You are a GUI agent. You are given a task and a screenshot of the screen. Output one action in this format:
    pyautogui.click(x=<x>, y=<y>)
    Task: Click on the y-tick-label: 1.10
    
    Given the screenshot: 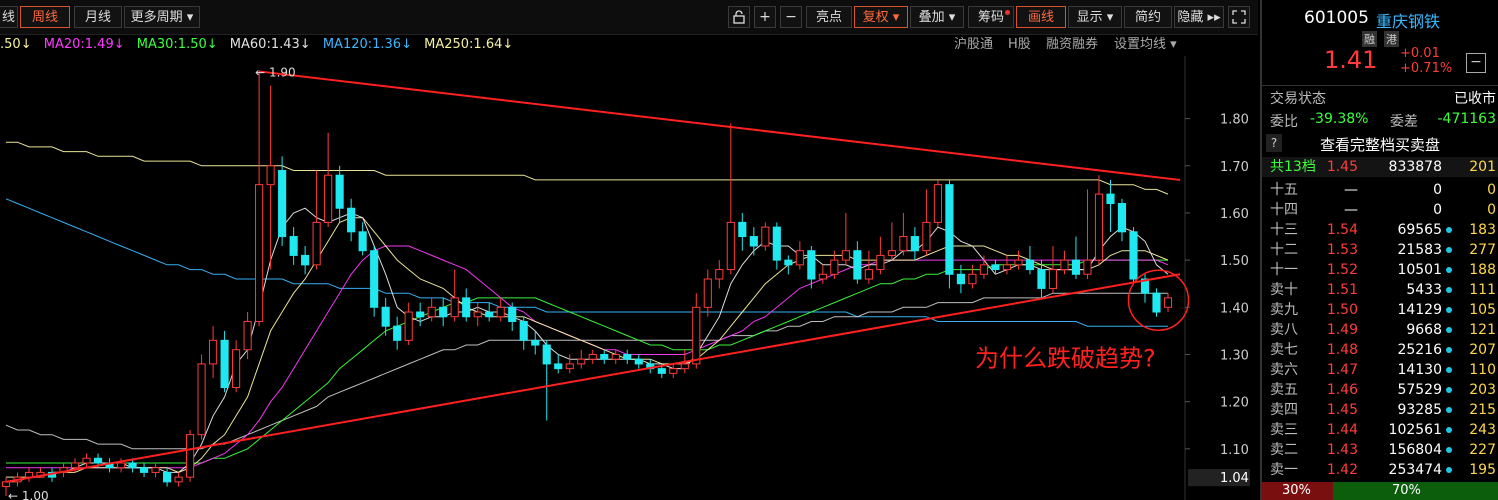 What is the action you would take?
    pyautogui.click(x=1234, y=450)
    